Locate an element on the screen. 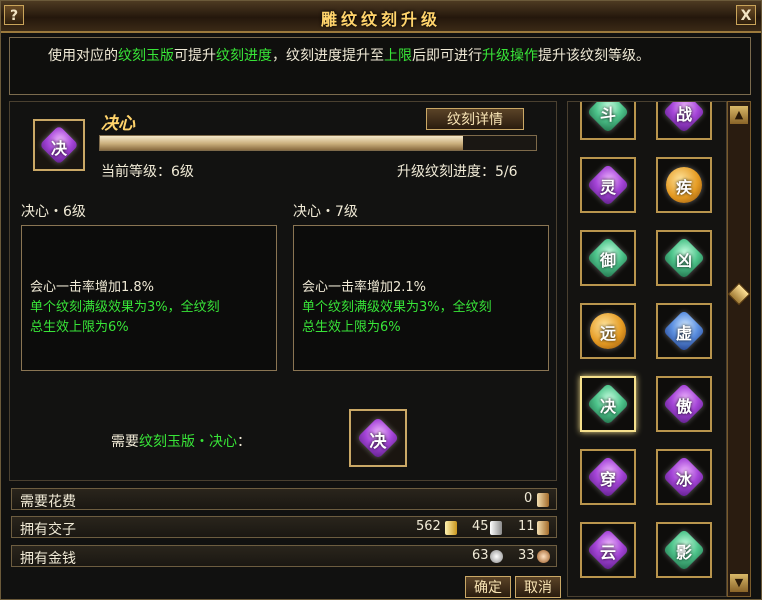 The width and height of the screenshot is (762, 600). gem-glyph: 傲 is located at coordinates (683, 406).